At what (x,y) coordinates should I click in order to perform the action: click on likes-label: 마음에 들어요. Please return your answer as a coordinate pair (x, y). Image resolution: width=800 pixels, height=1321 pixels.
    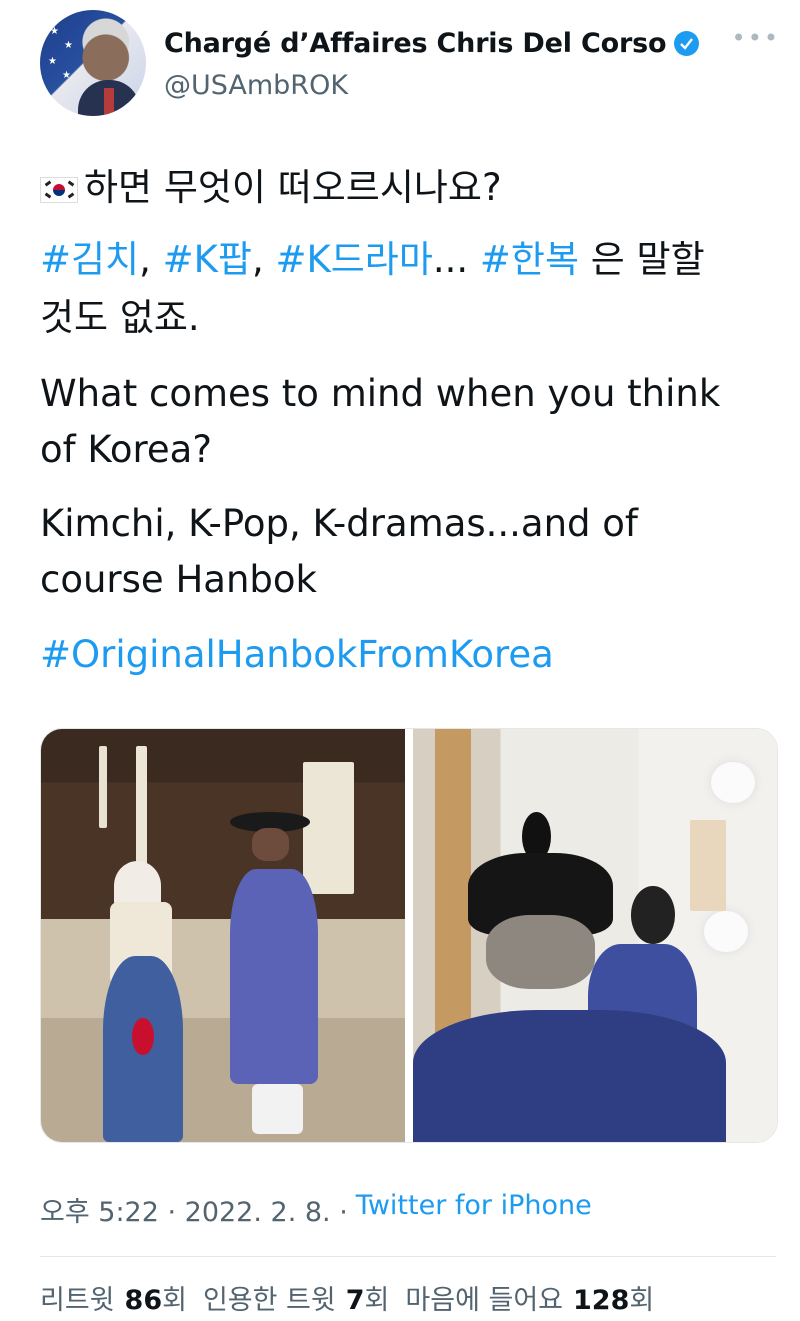
    Looking at the image, I should click on (484, 1297).